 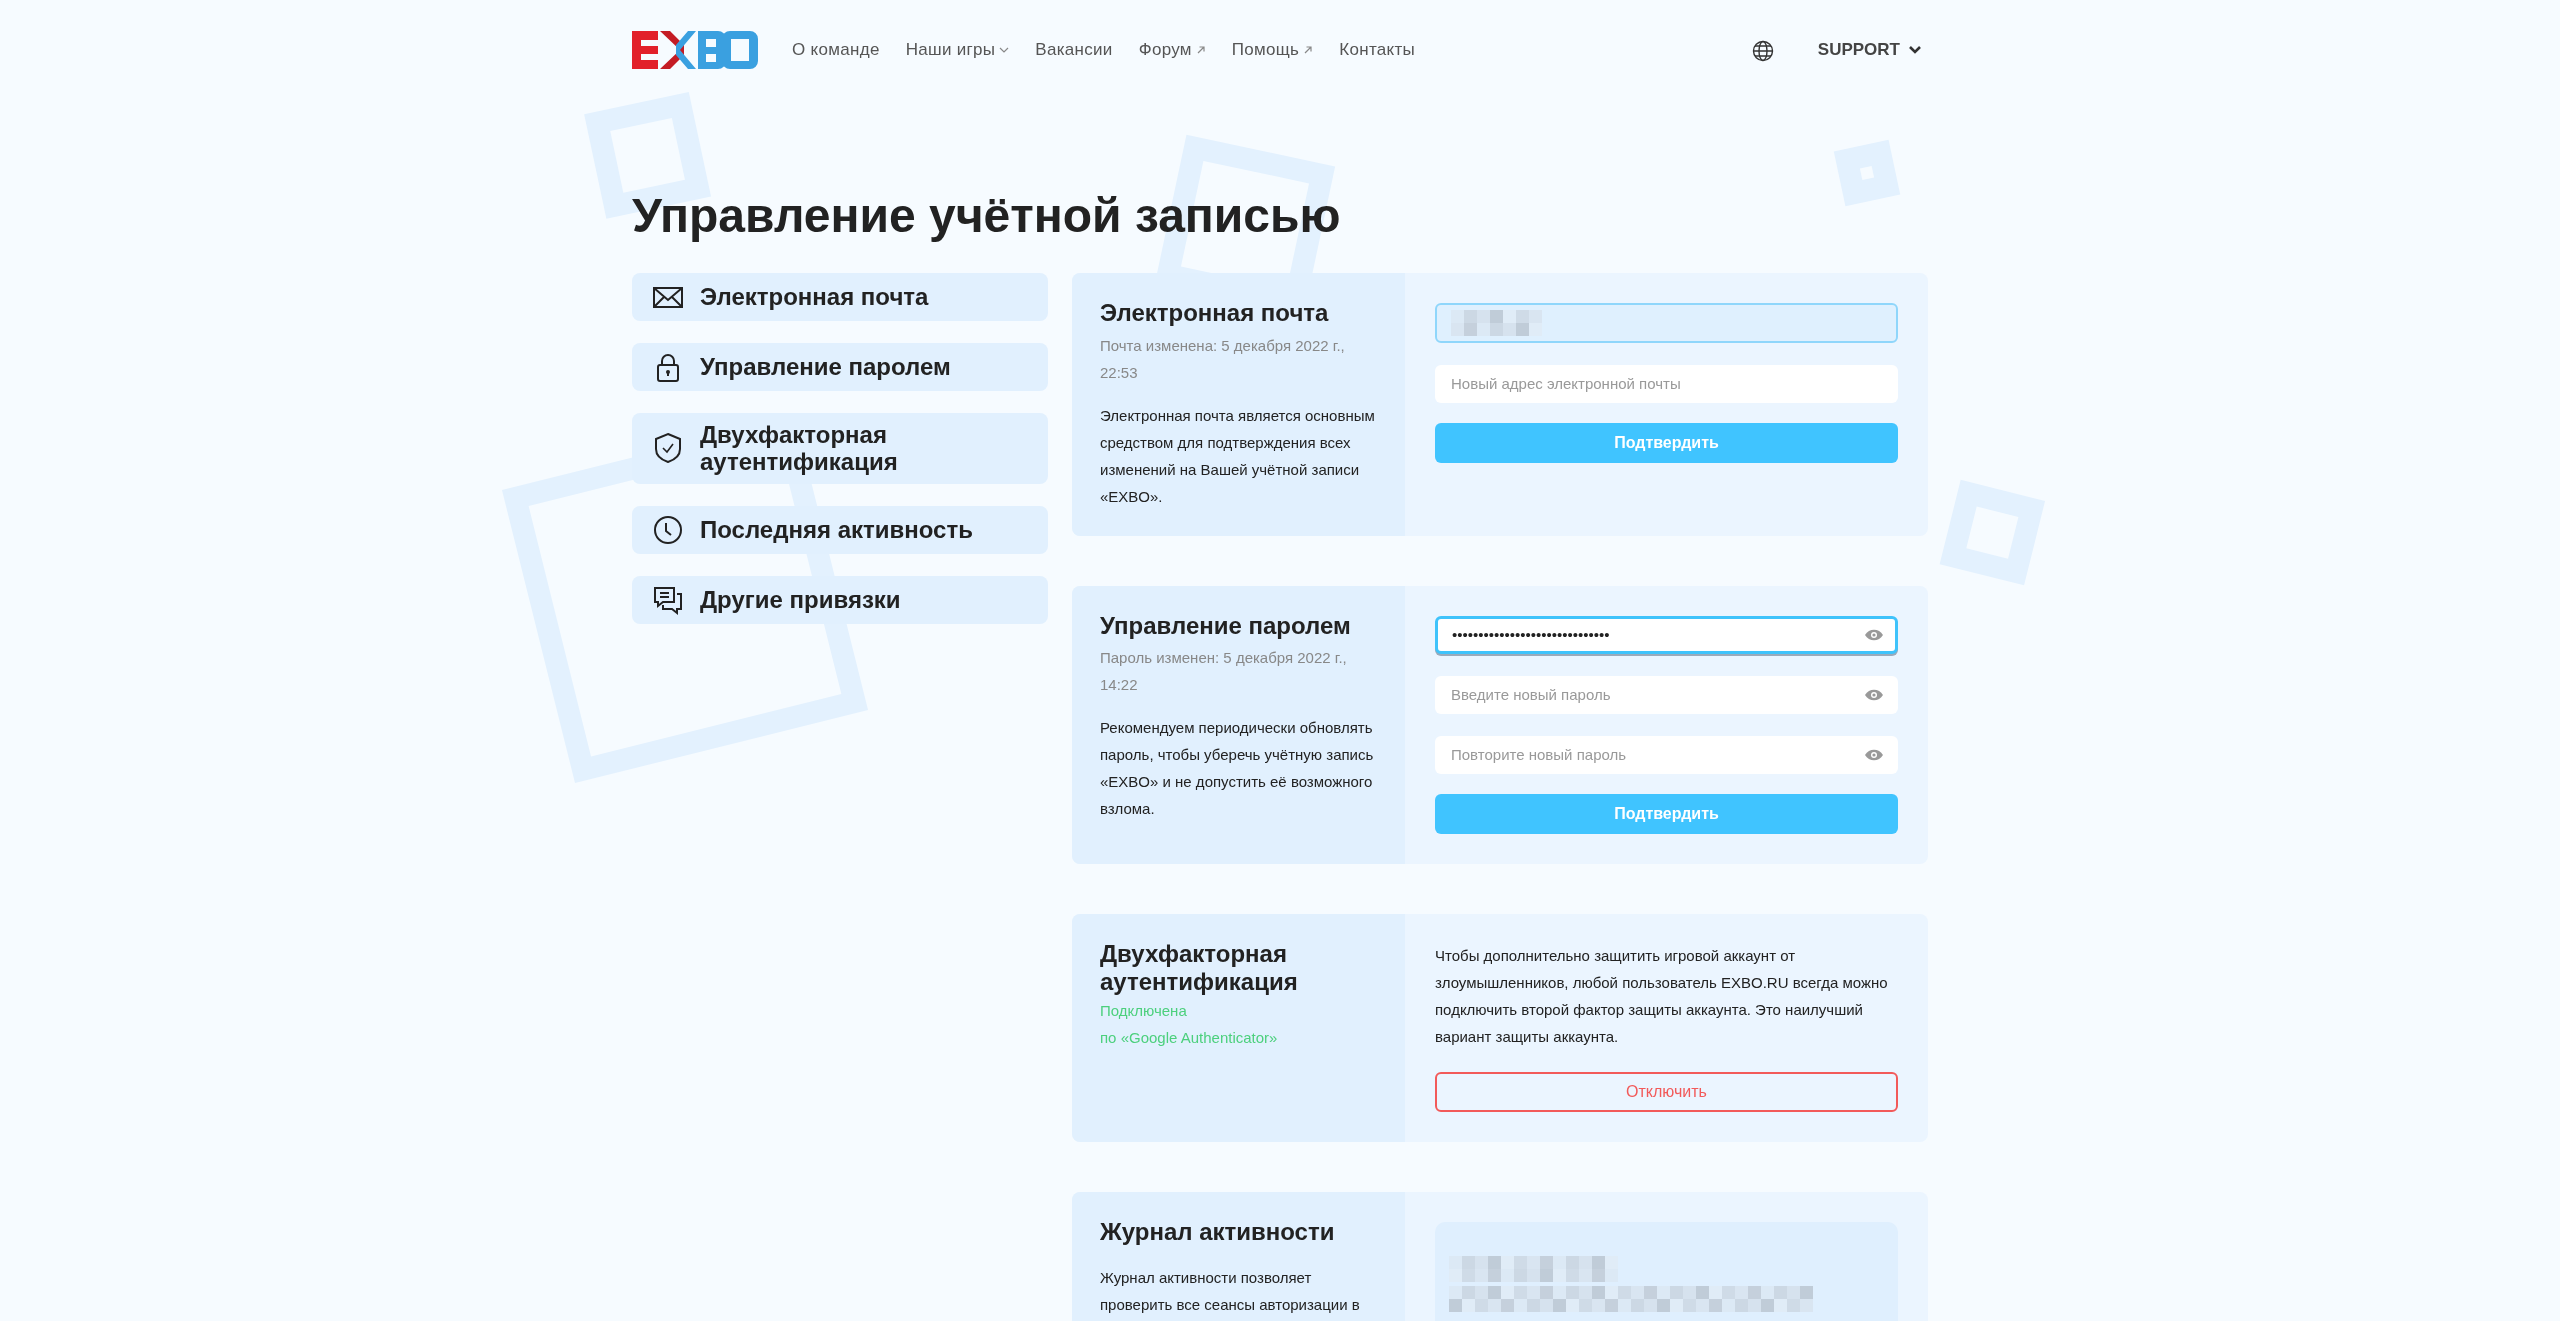 I want to click on nav-link: Помощь, so click(x=1272, y=50).